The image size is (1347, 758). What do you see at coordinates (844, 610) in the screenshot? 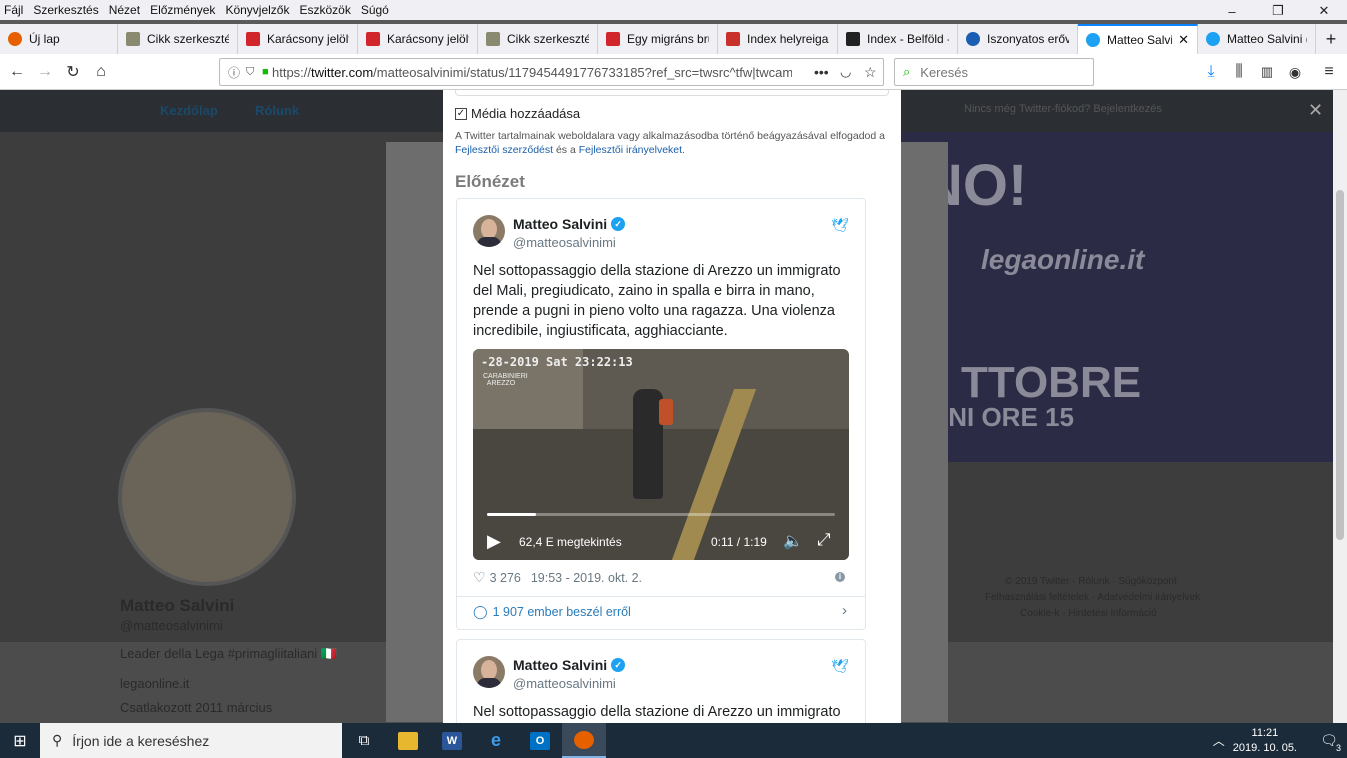
I see `chevron-right-icon: ›` at bounding box center [844, 610].